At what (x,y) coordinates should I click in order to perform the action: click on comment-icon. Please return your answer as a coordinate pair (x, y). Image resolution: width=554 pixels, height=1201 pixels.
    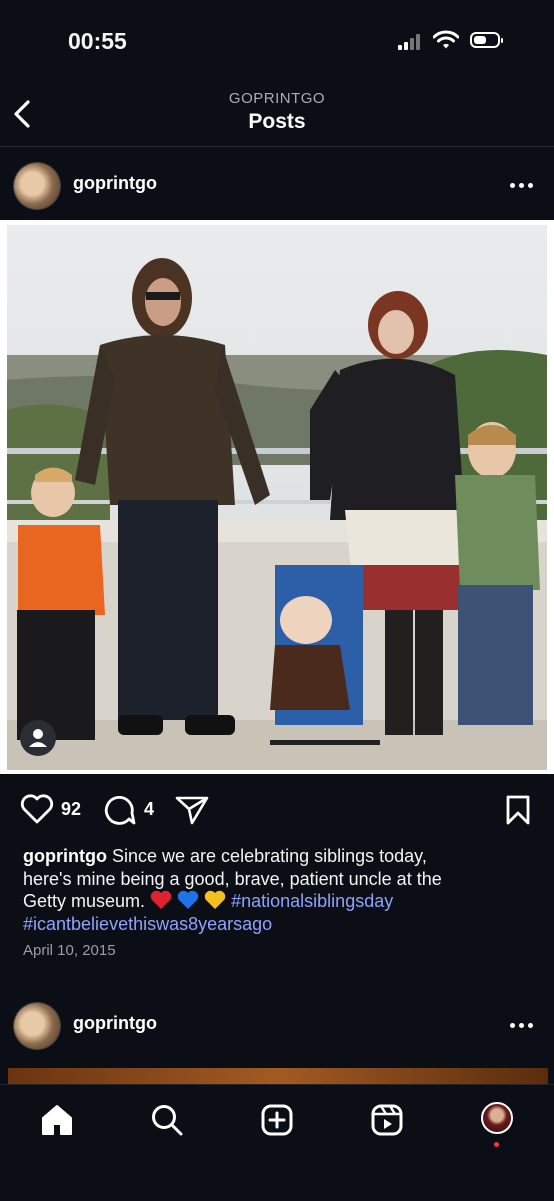
    Looking at the image, I should click on (120, 810).